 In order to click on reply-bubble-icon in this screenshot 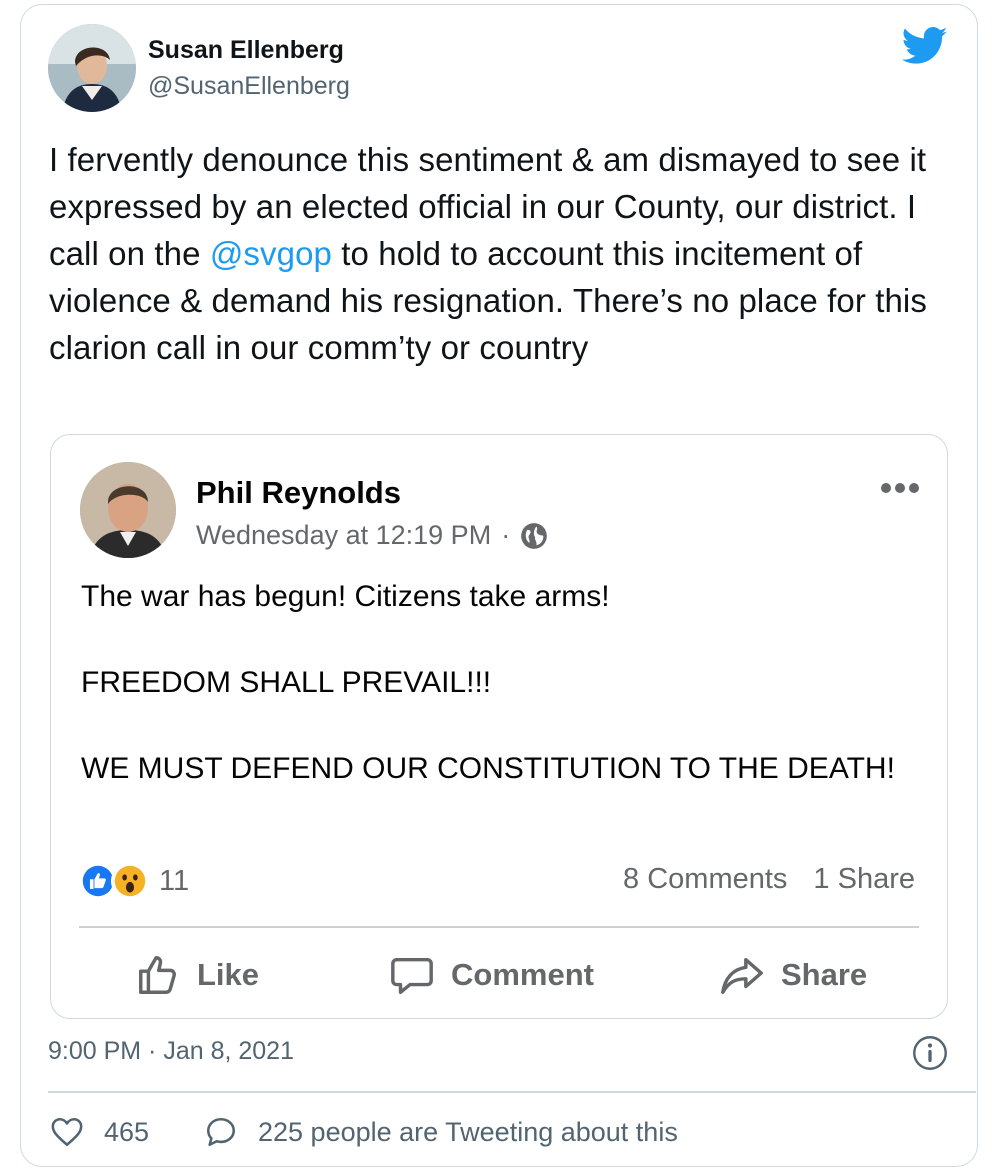, I will do `click(221, 1132)`.